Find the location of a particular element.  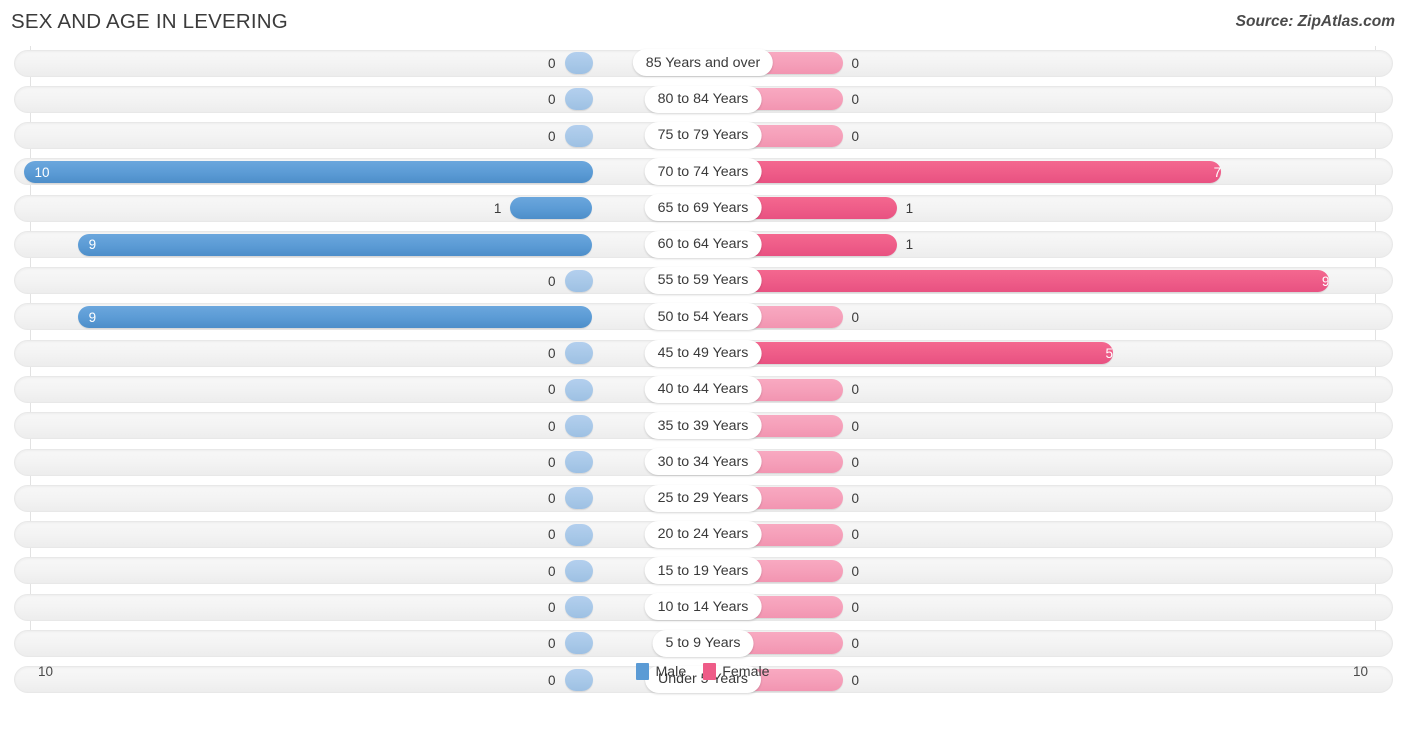

pyramid-row: 0 0 40 to 44 Years is located at coordinates (703, 390).